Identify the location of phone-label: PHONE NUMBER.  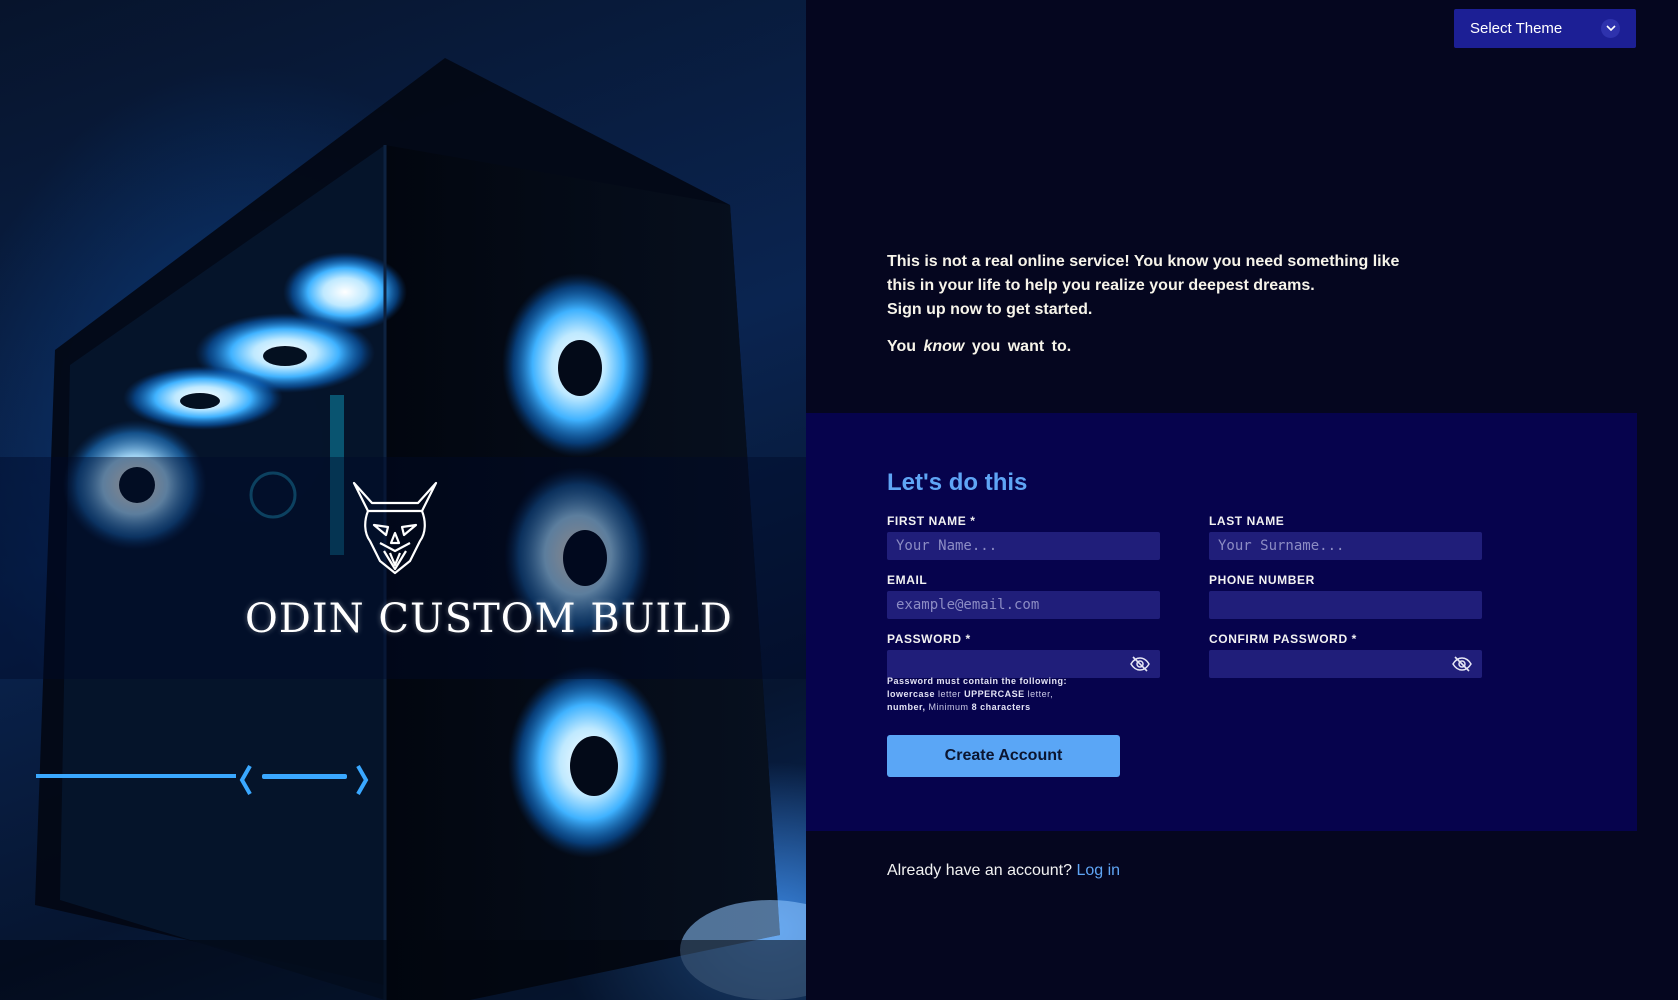
(1262, 580).